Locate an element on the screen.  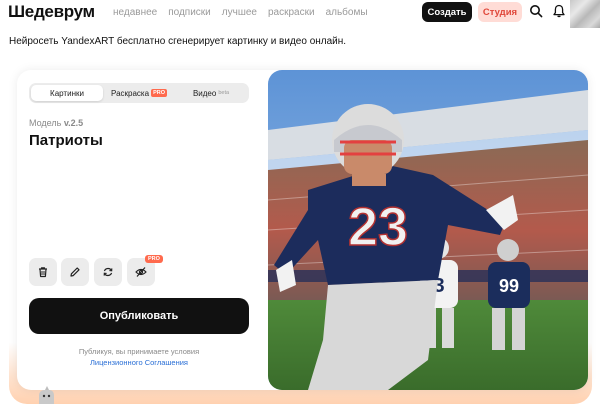
publish-button: Опубликовать is located at coordinates (139, 316).